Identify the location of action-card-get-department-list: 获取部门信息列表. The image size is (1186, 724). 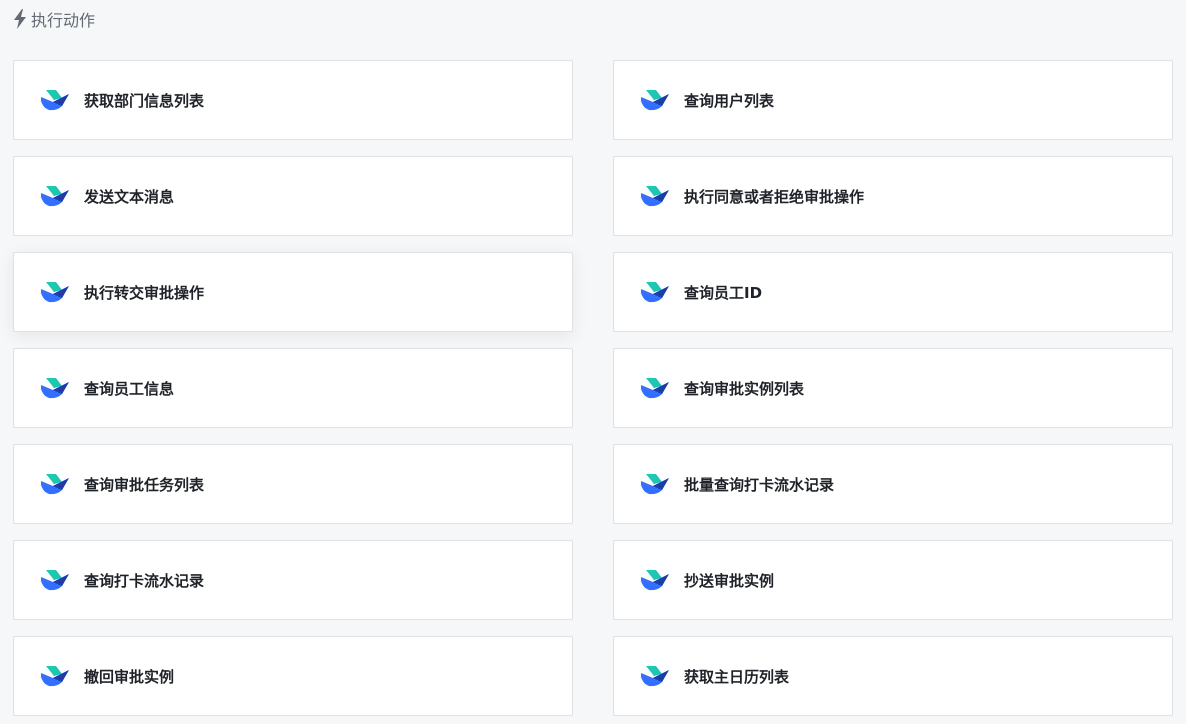
(293, 100).